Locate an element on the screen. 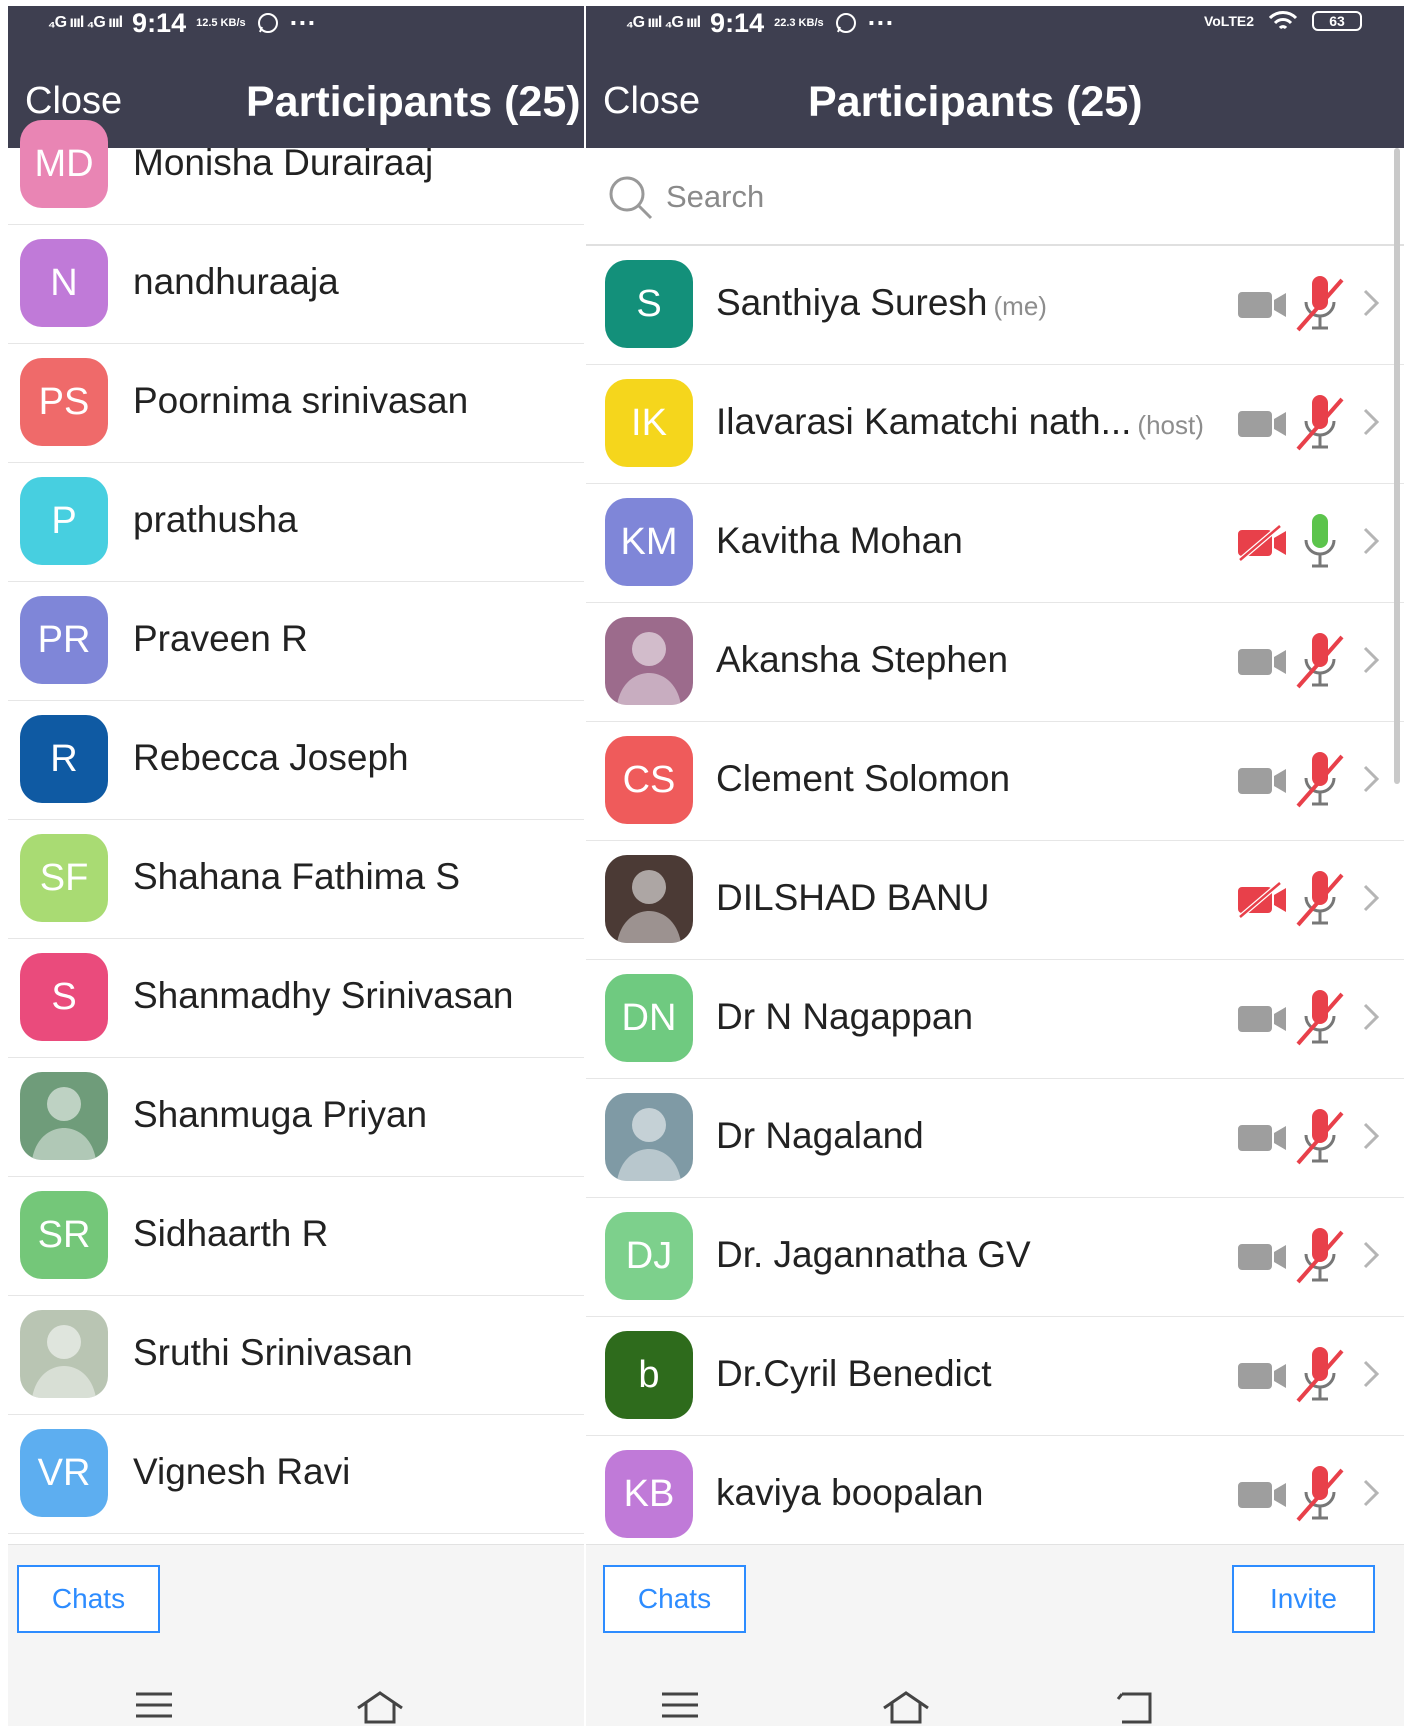 The width and height of the screenshot is (1410, 1726). participant-row: S Santhiya Suresh (me) is located at coordinates (995, 305).